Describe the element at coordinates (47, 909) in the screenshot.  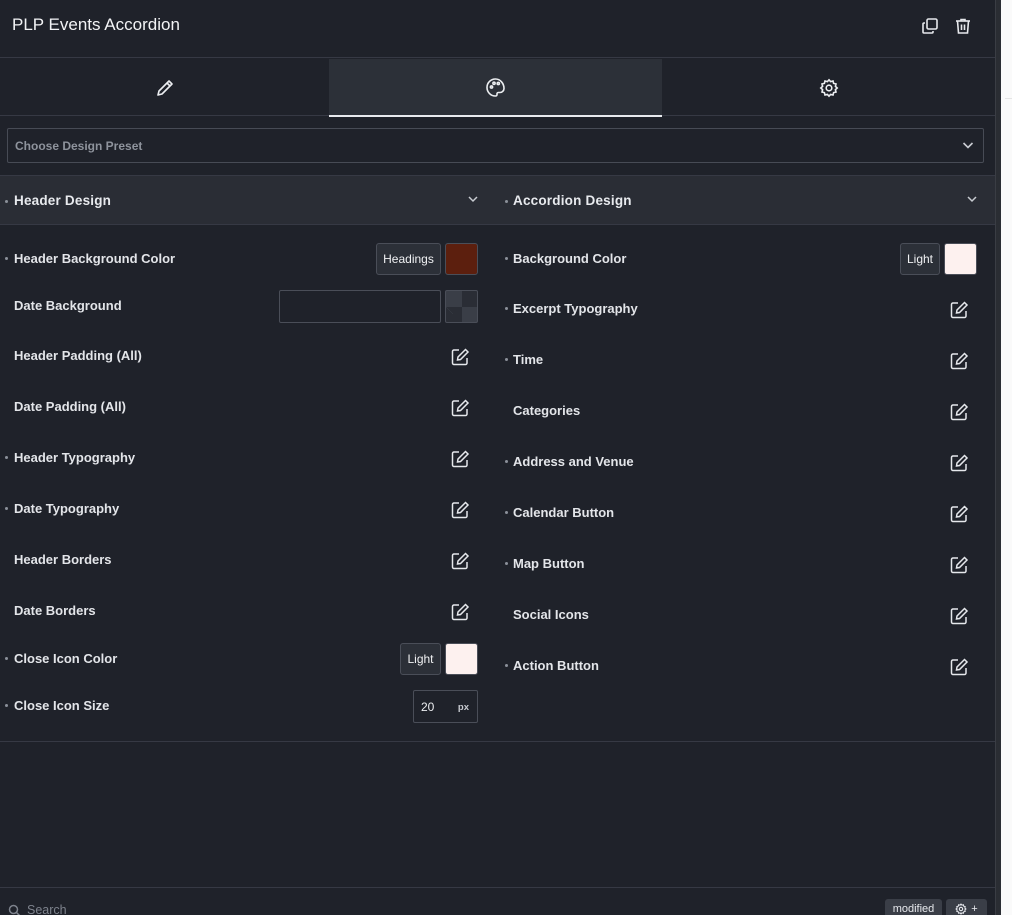
I see `search-placeholder: Search` at that location.